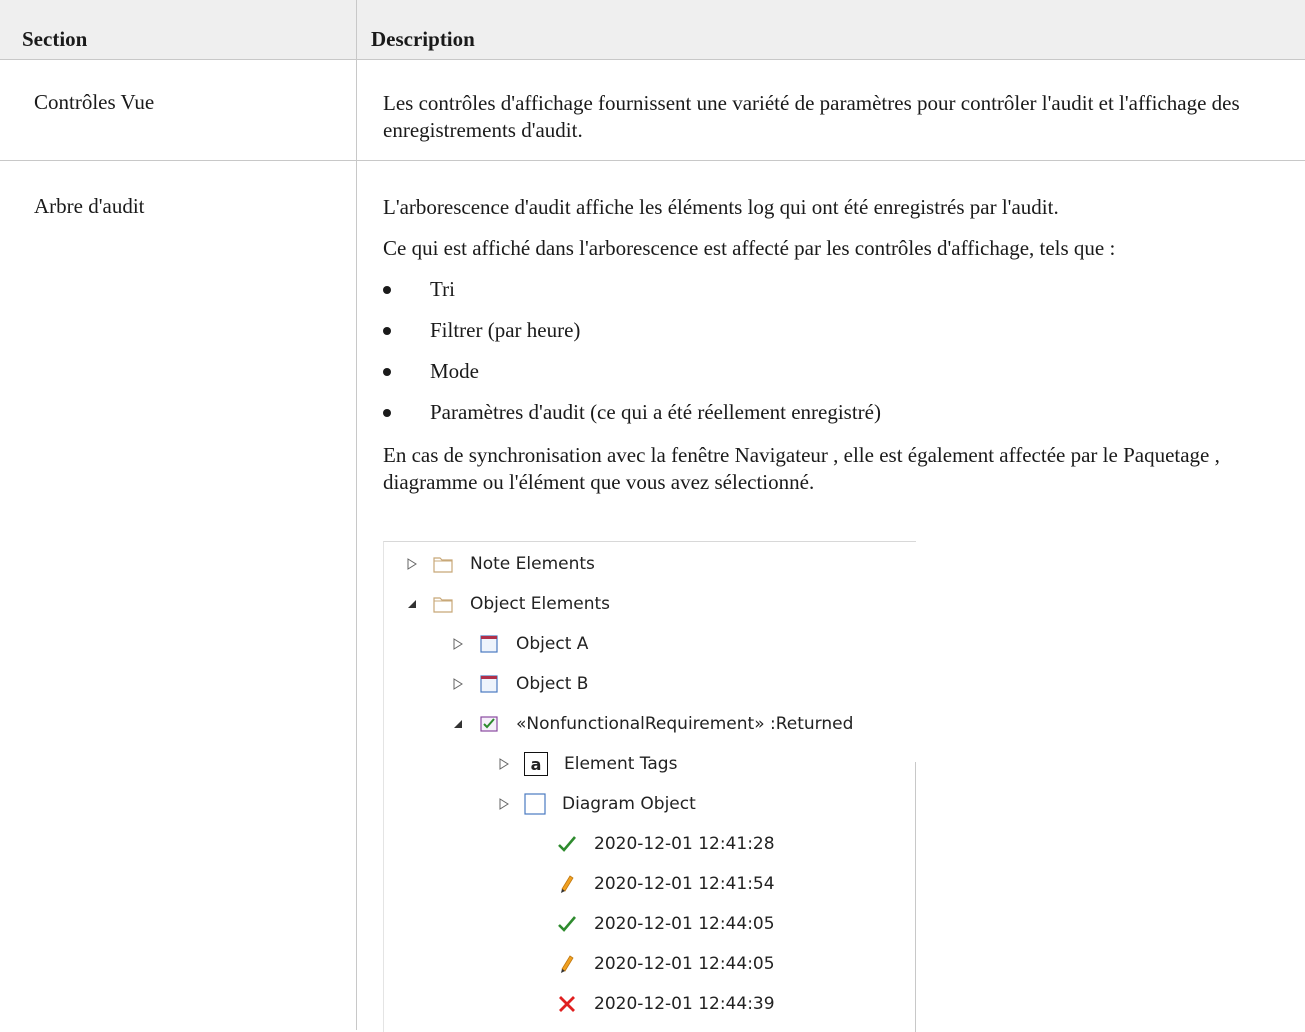 The height and width of the screenshot is (1032, 1305). I want to click on tree-item-label: Element Tags, so click(621, 764).